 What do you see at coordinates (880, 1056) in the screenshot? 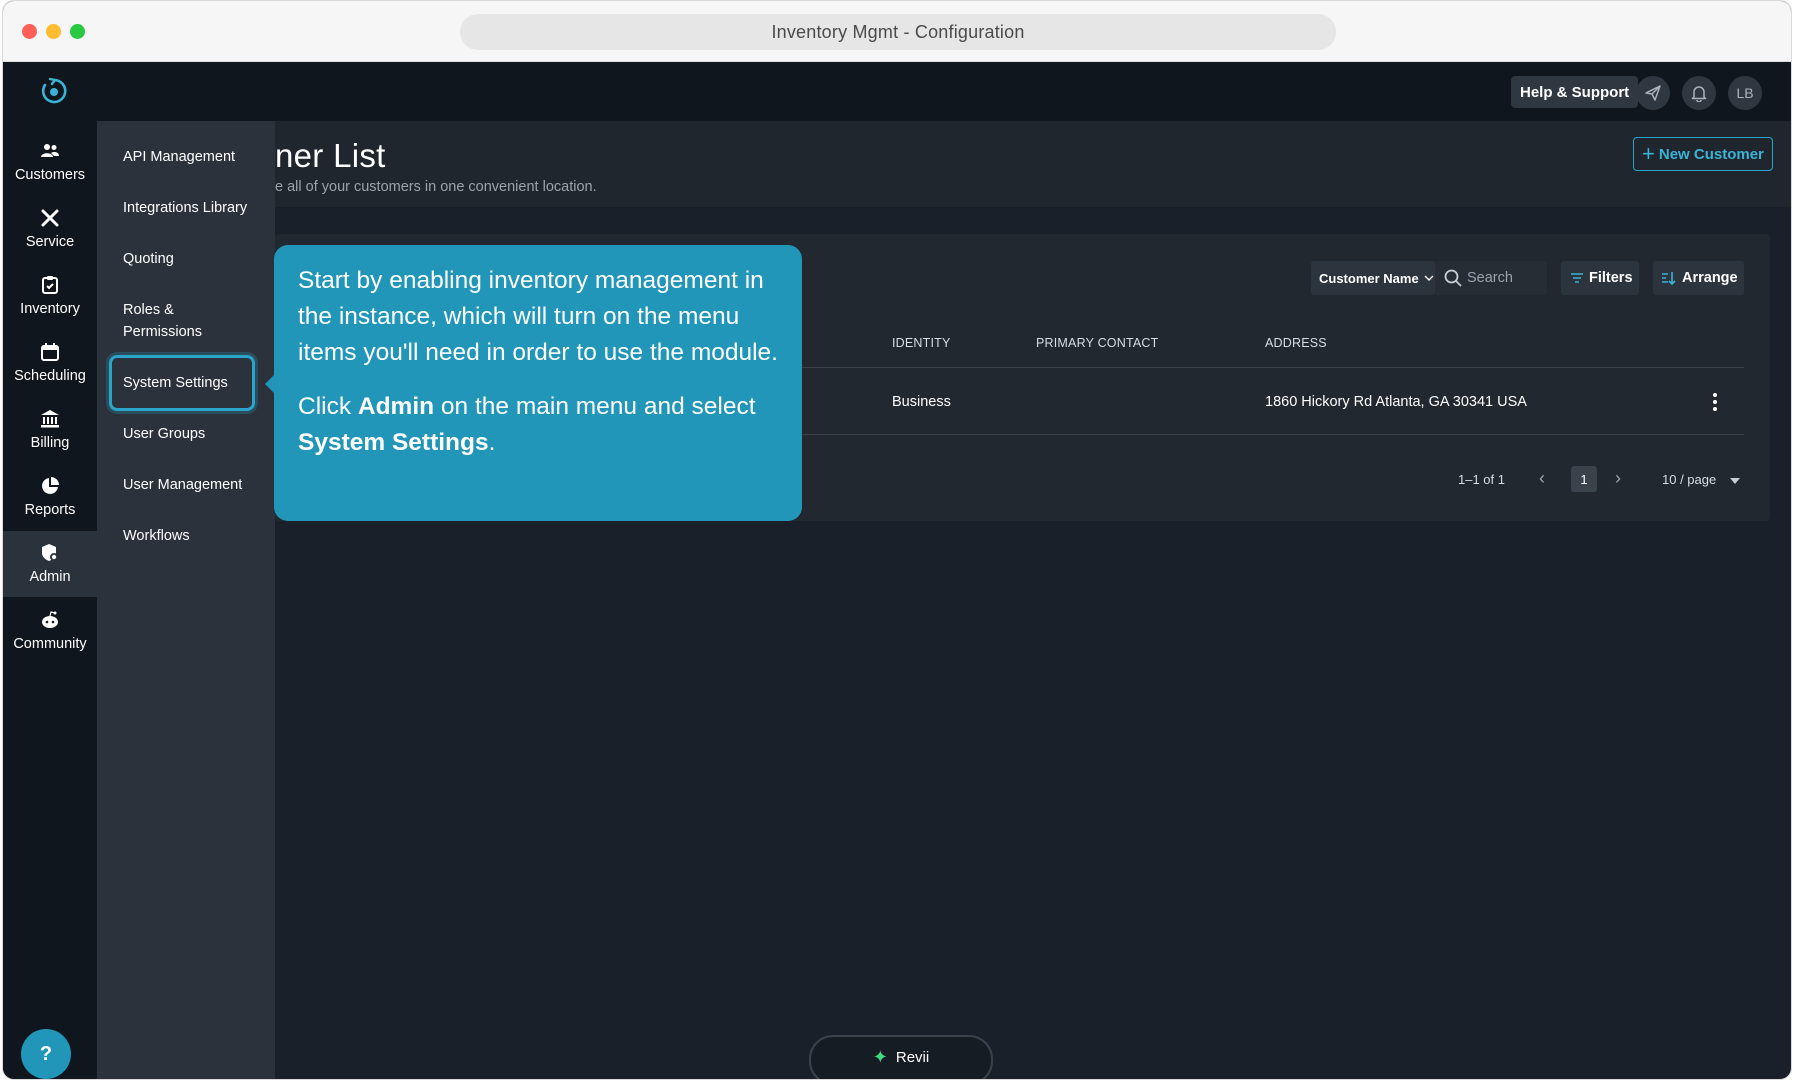
I see `sparkle-icon: ✦` at bounding box center [880, 1056].